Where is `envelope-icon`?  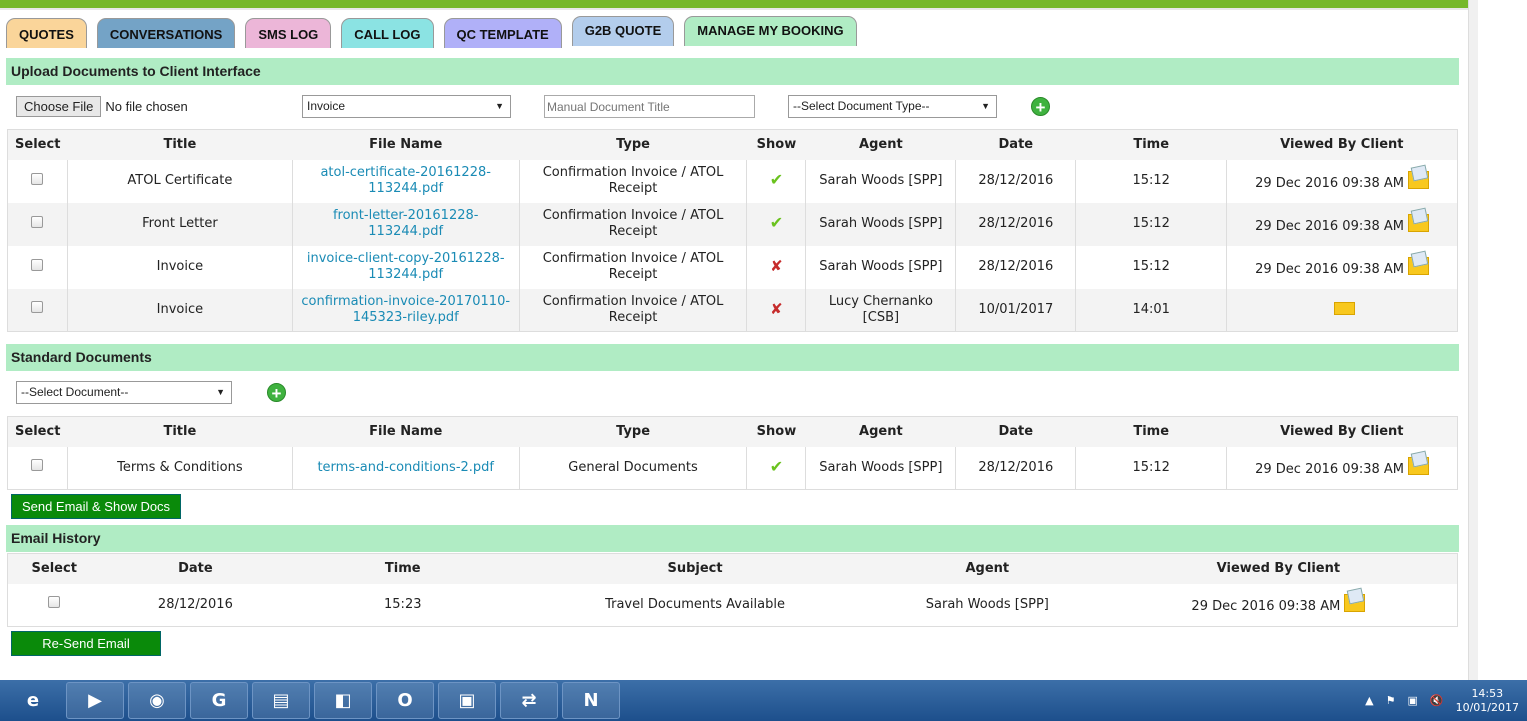 envelope-icon is located at coordinates (1344, 308).